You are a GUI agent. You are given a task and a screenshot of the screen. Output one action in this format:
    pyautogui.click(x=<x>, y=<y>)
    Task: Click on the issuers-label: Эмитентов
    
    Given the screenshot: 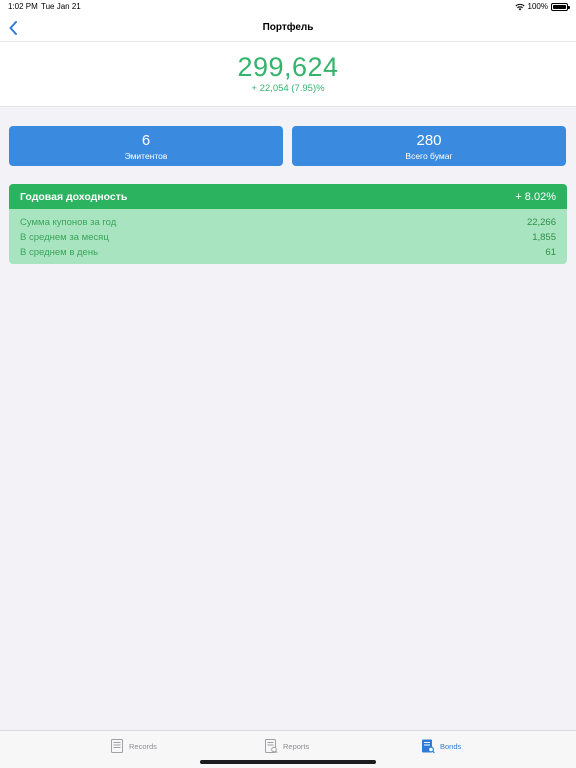 What is the action you would take?
    pyautogui.click(x=146, y=156)
    